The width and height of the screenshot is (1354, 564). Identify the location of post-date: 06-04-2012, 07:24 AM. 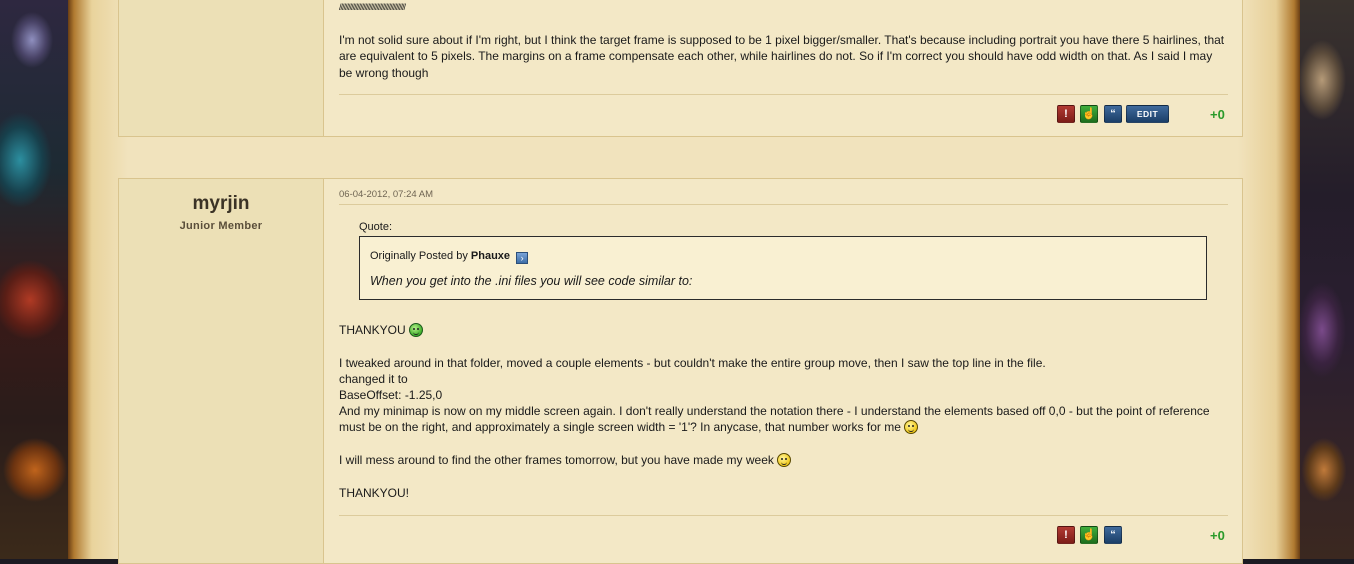
(386, 194).